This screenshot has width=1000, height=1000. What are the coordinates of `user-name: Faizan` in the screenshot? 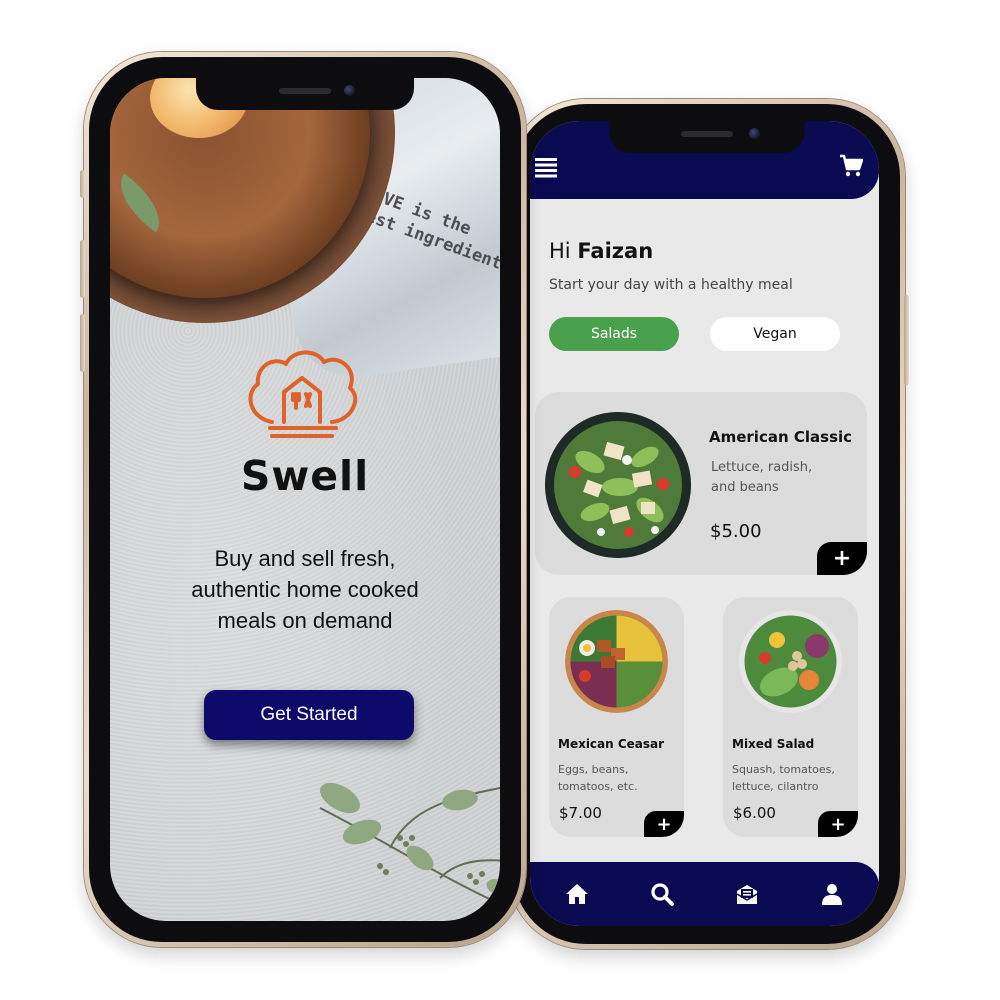 It's located at (615, 251).